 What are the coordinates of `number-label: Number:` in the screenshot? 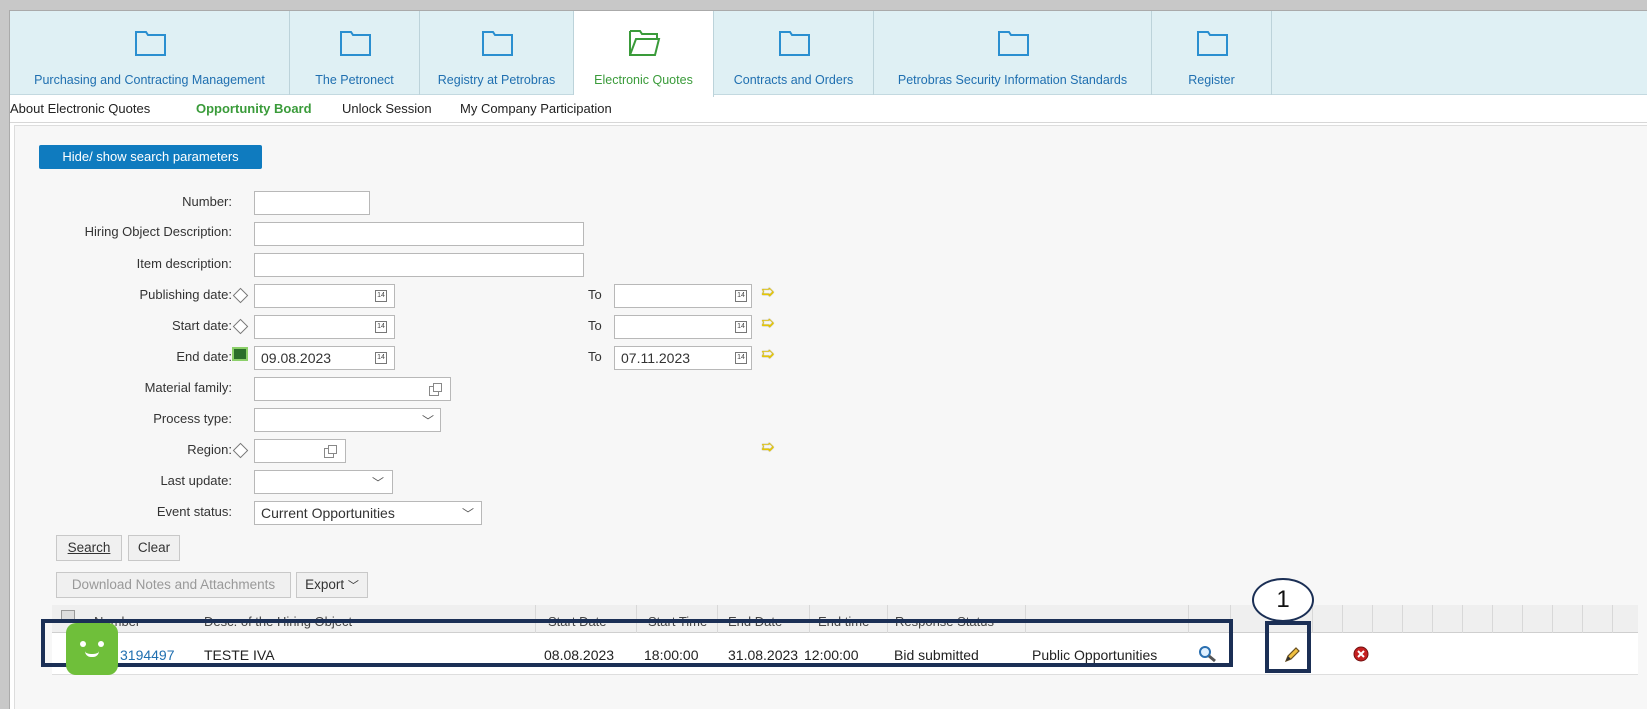 It's located at (207, 201).